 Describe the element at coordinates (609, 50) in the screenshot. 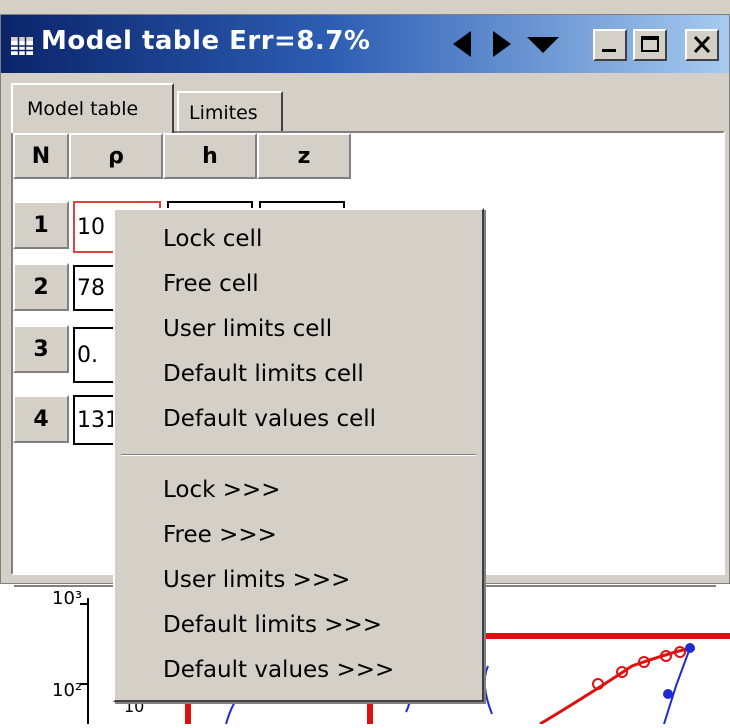

I see `minimize-icon` at that location.